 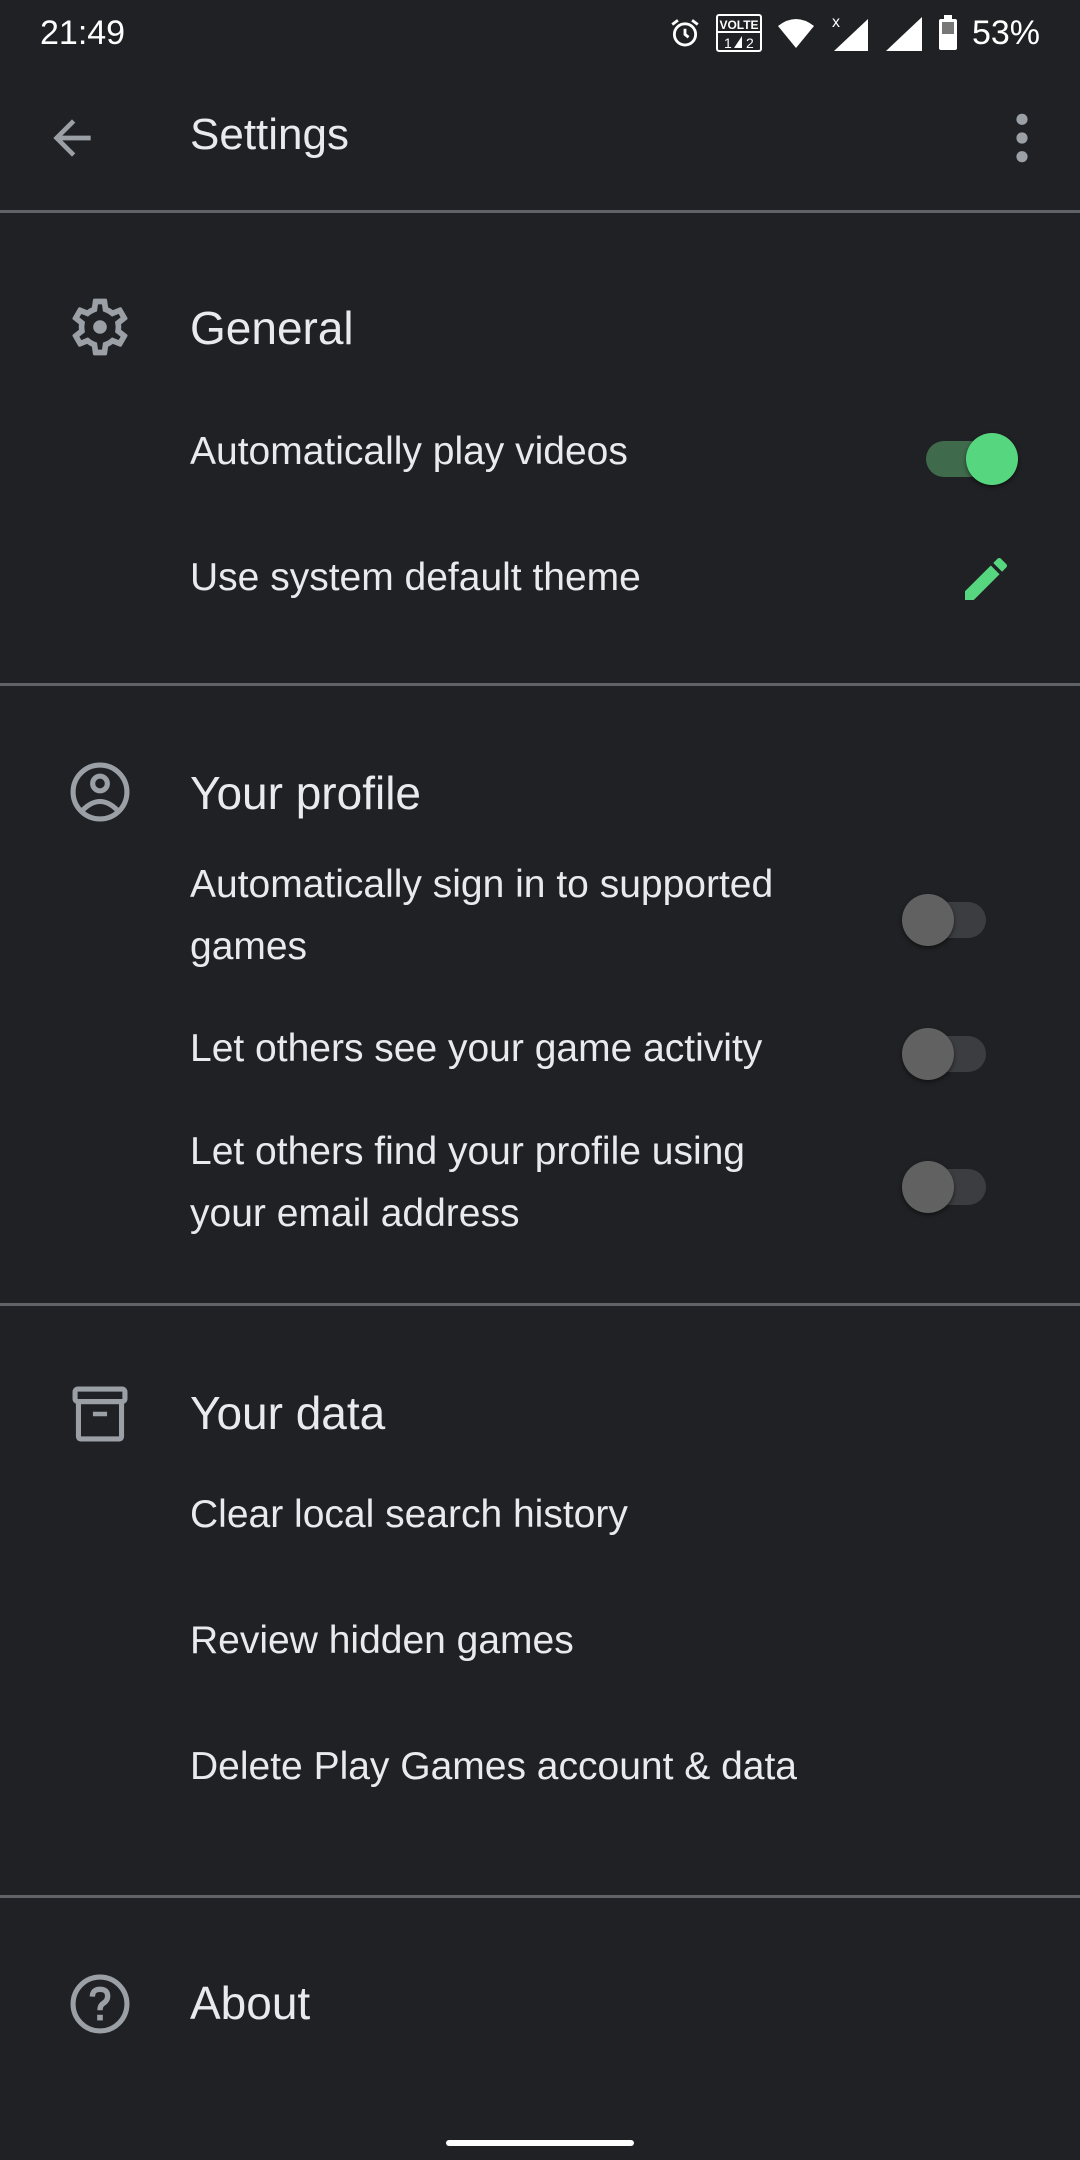 I want to click on setting-label: Delete Play Games account & data, so click(x=493, y=1766).